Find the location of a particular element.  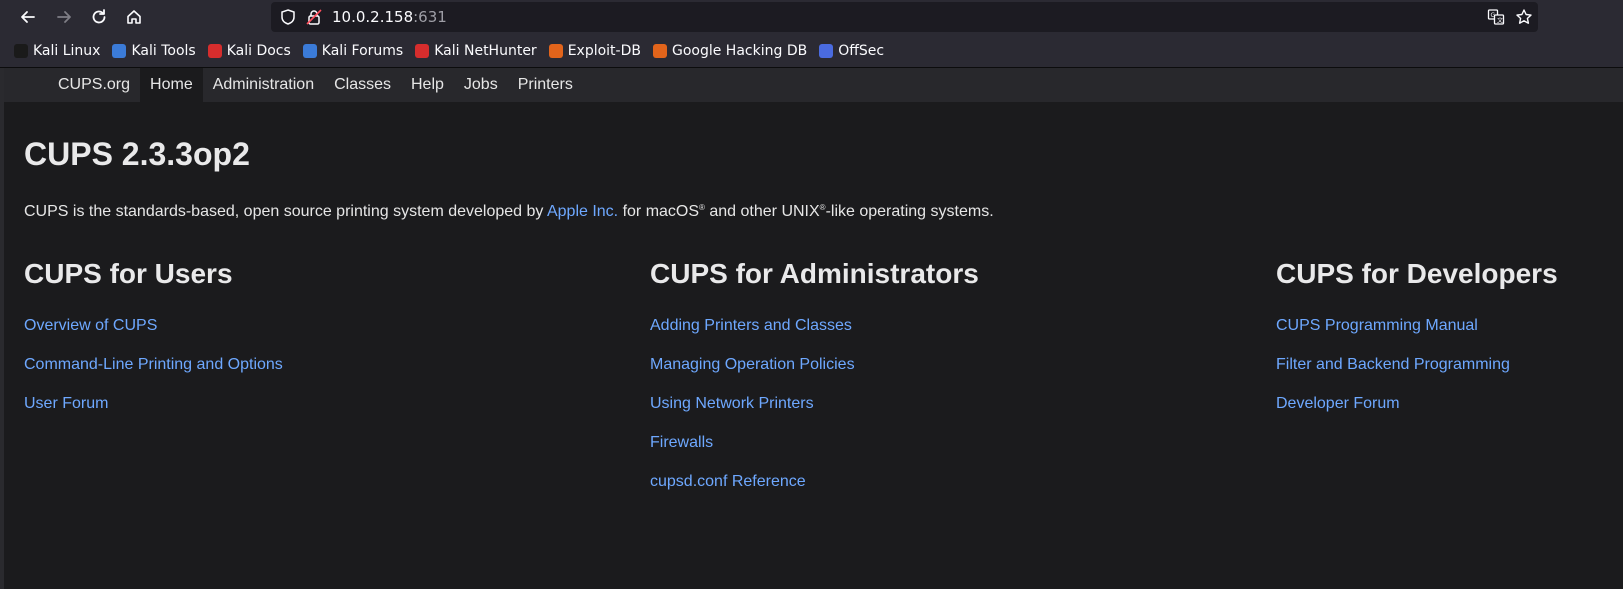

list-item: CUPS Programming Manual is located at coordinates (1417, 335).